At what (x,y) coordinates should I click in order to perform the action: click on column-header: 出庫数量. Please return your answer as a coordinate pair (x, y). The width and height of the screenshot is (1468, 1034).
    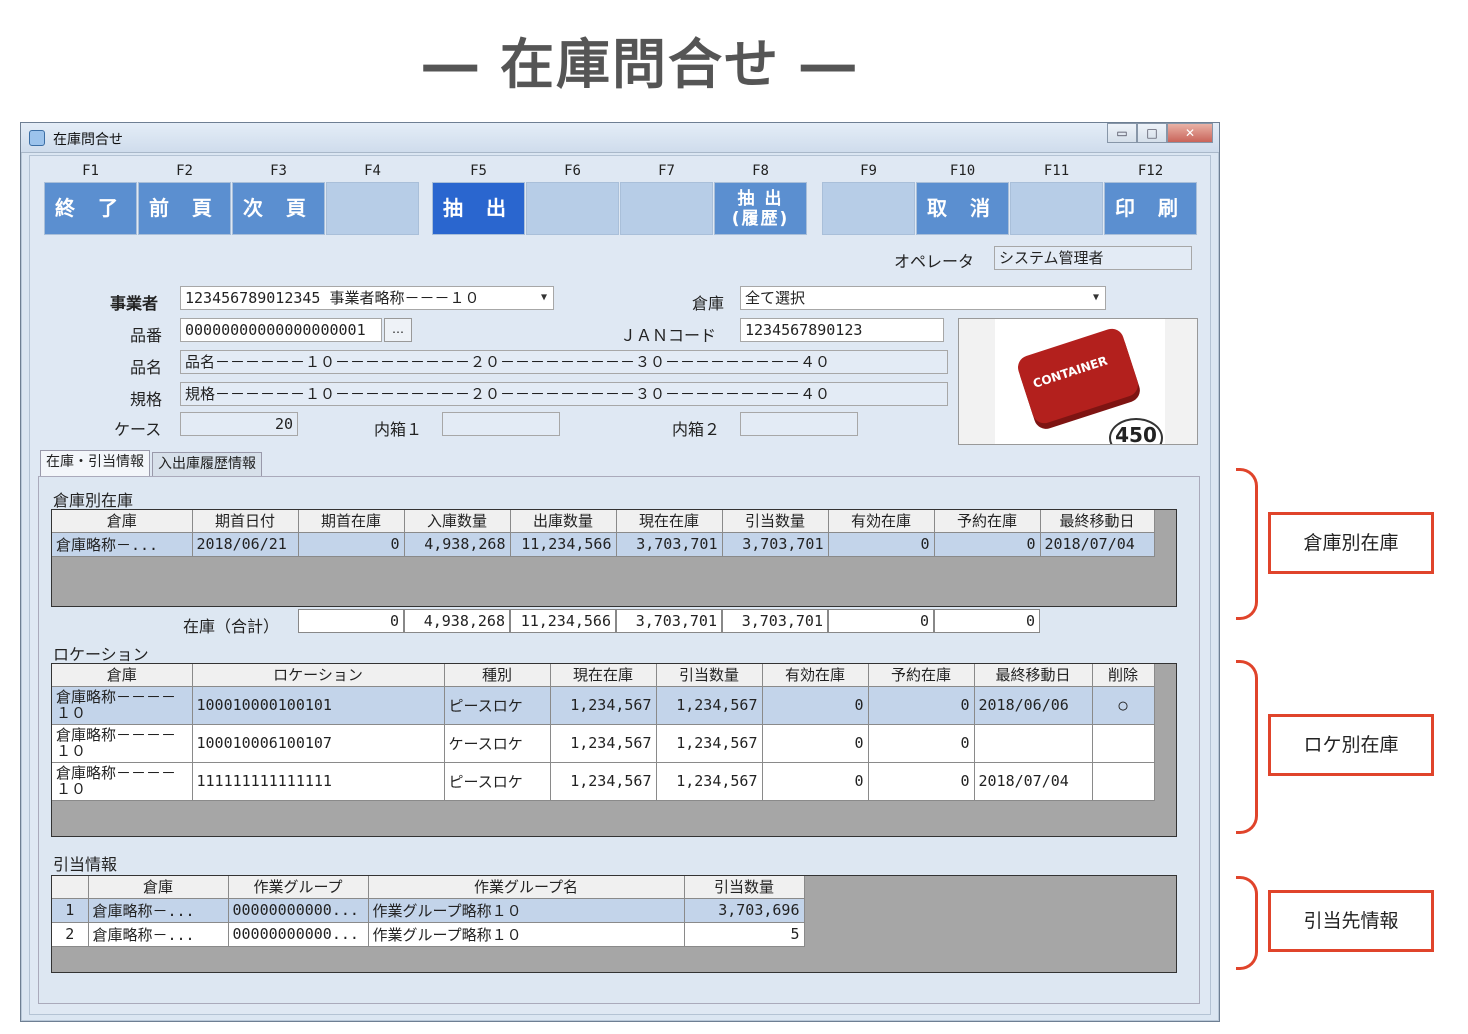
    Looking at the image, I should click on (563, 521).